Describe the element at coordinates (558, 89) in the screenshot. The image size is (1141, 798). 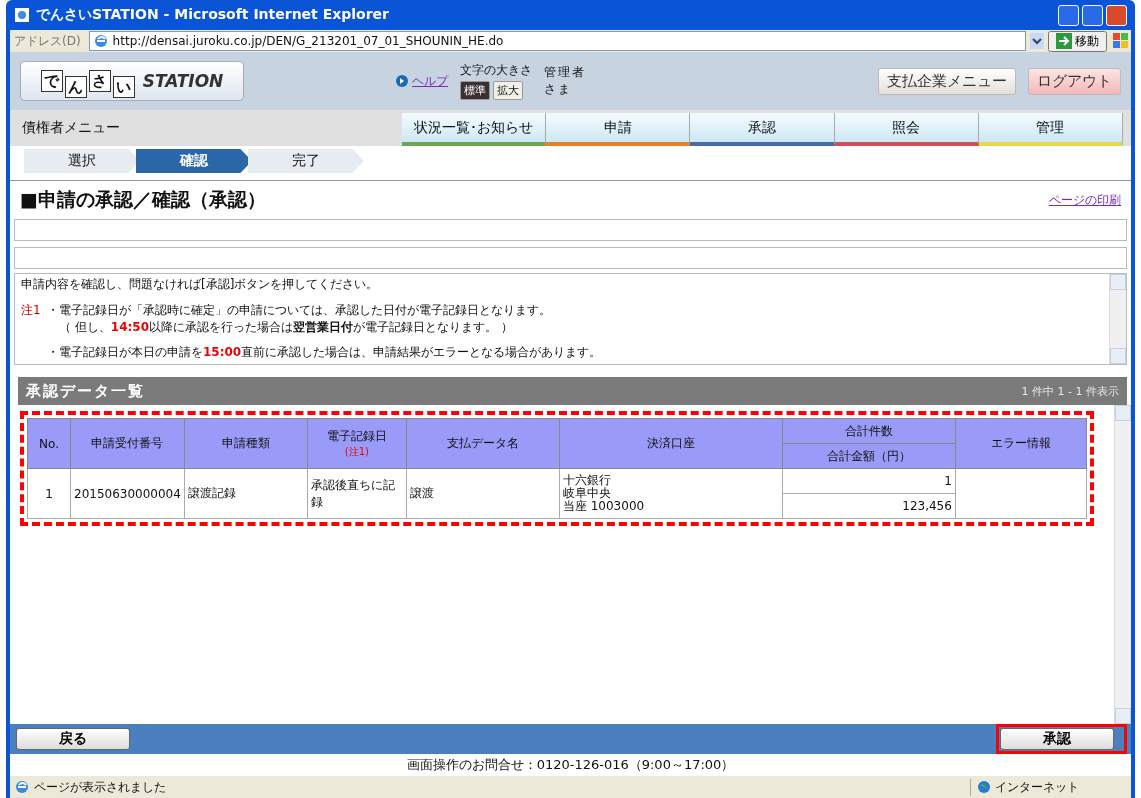
I see `honorific: さま` at that location.